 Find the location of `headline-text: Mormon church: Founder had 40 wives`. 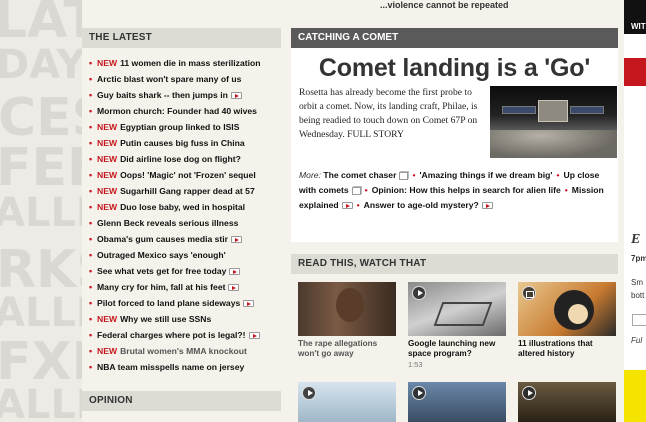

headline-text: Mormon church: Founder had 40 wives is located at coordinates (177, 111).